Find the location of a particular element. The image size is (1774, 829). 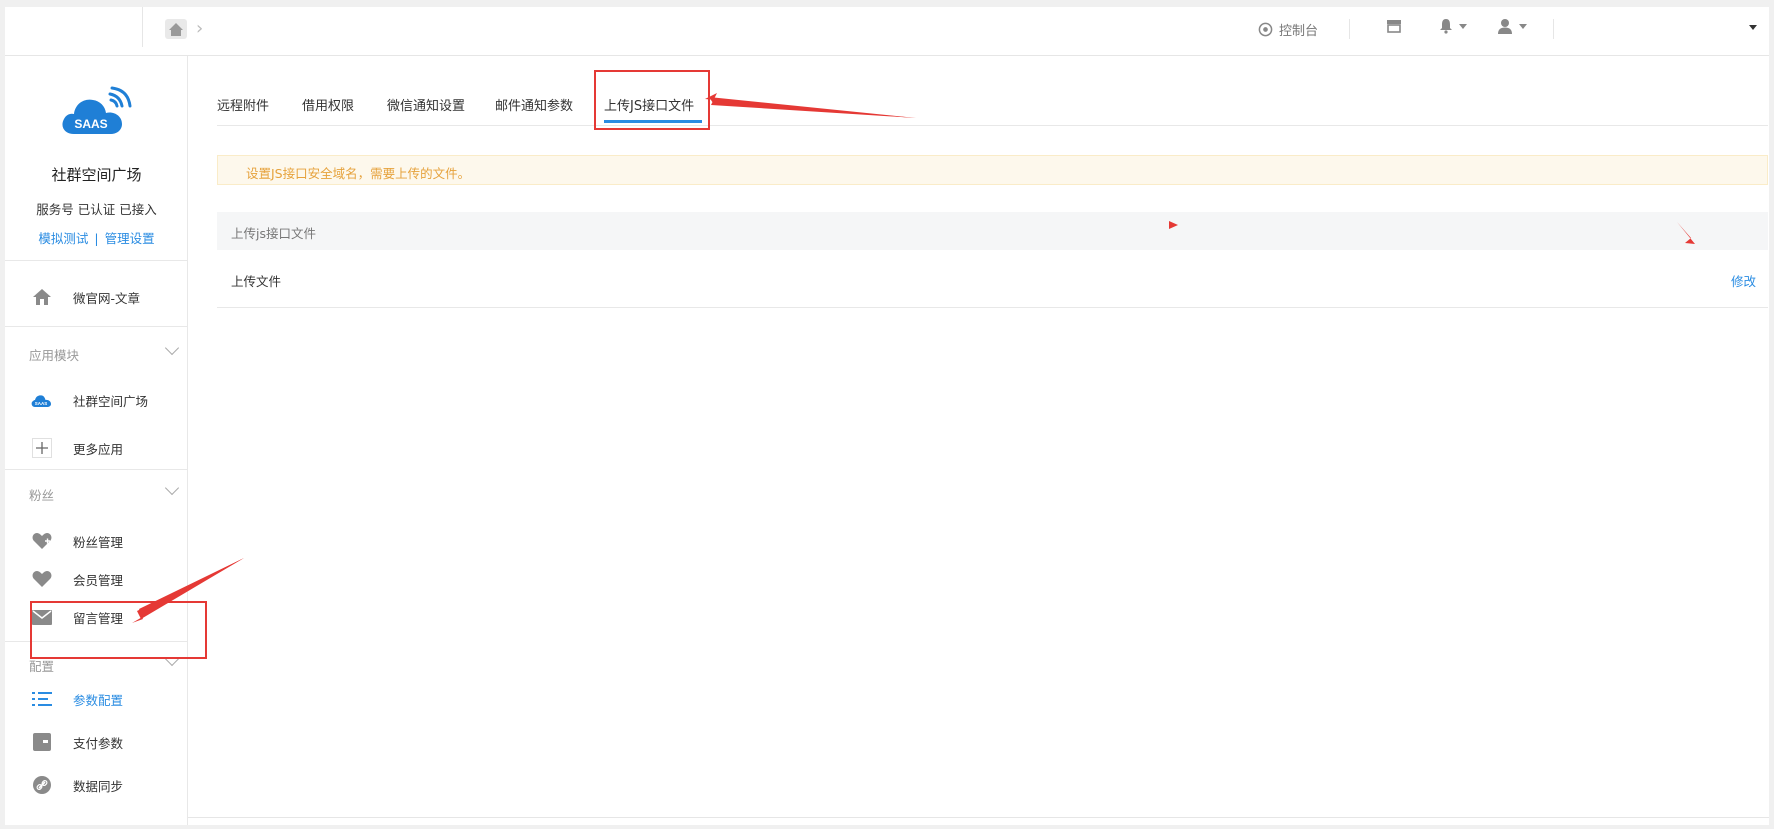

saas-app-icon: SAAS is located at coordinates (42, 400).